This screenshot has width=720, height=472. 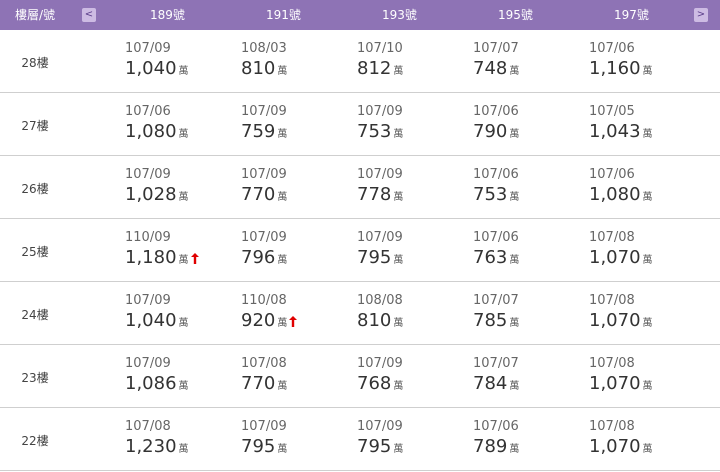 I want to click on price-value: 789, so click(x=490, y=446).